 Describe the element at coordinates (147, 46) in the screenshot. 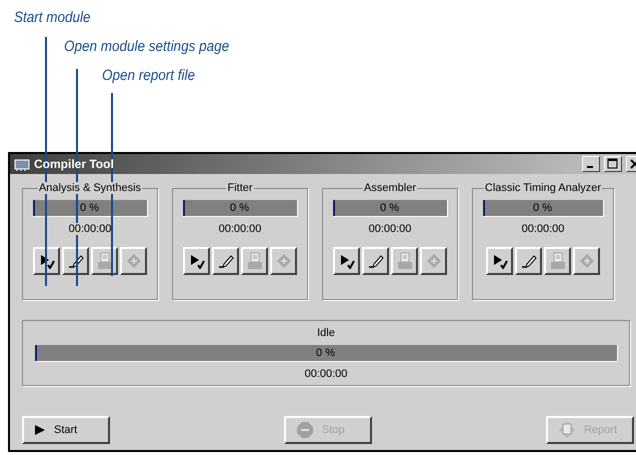

I see `annotation-label: Open module settings page` at that location.